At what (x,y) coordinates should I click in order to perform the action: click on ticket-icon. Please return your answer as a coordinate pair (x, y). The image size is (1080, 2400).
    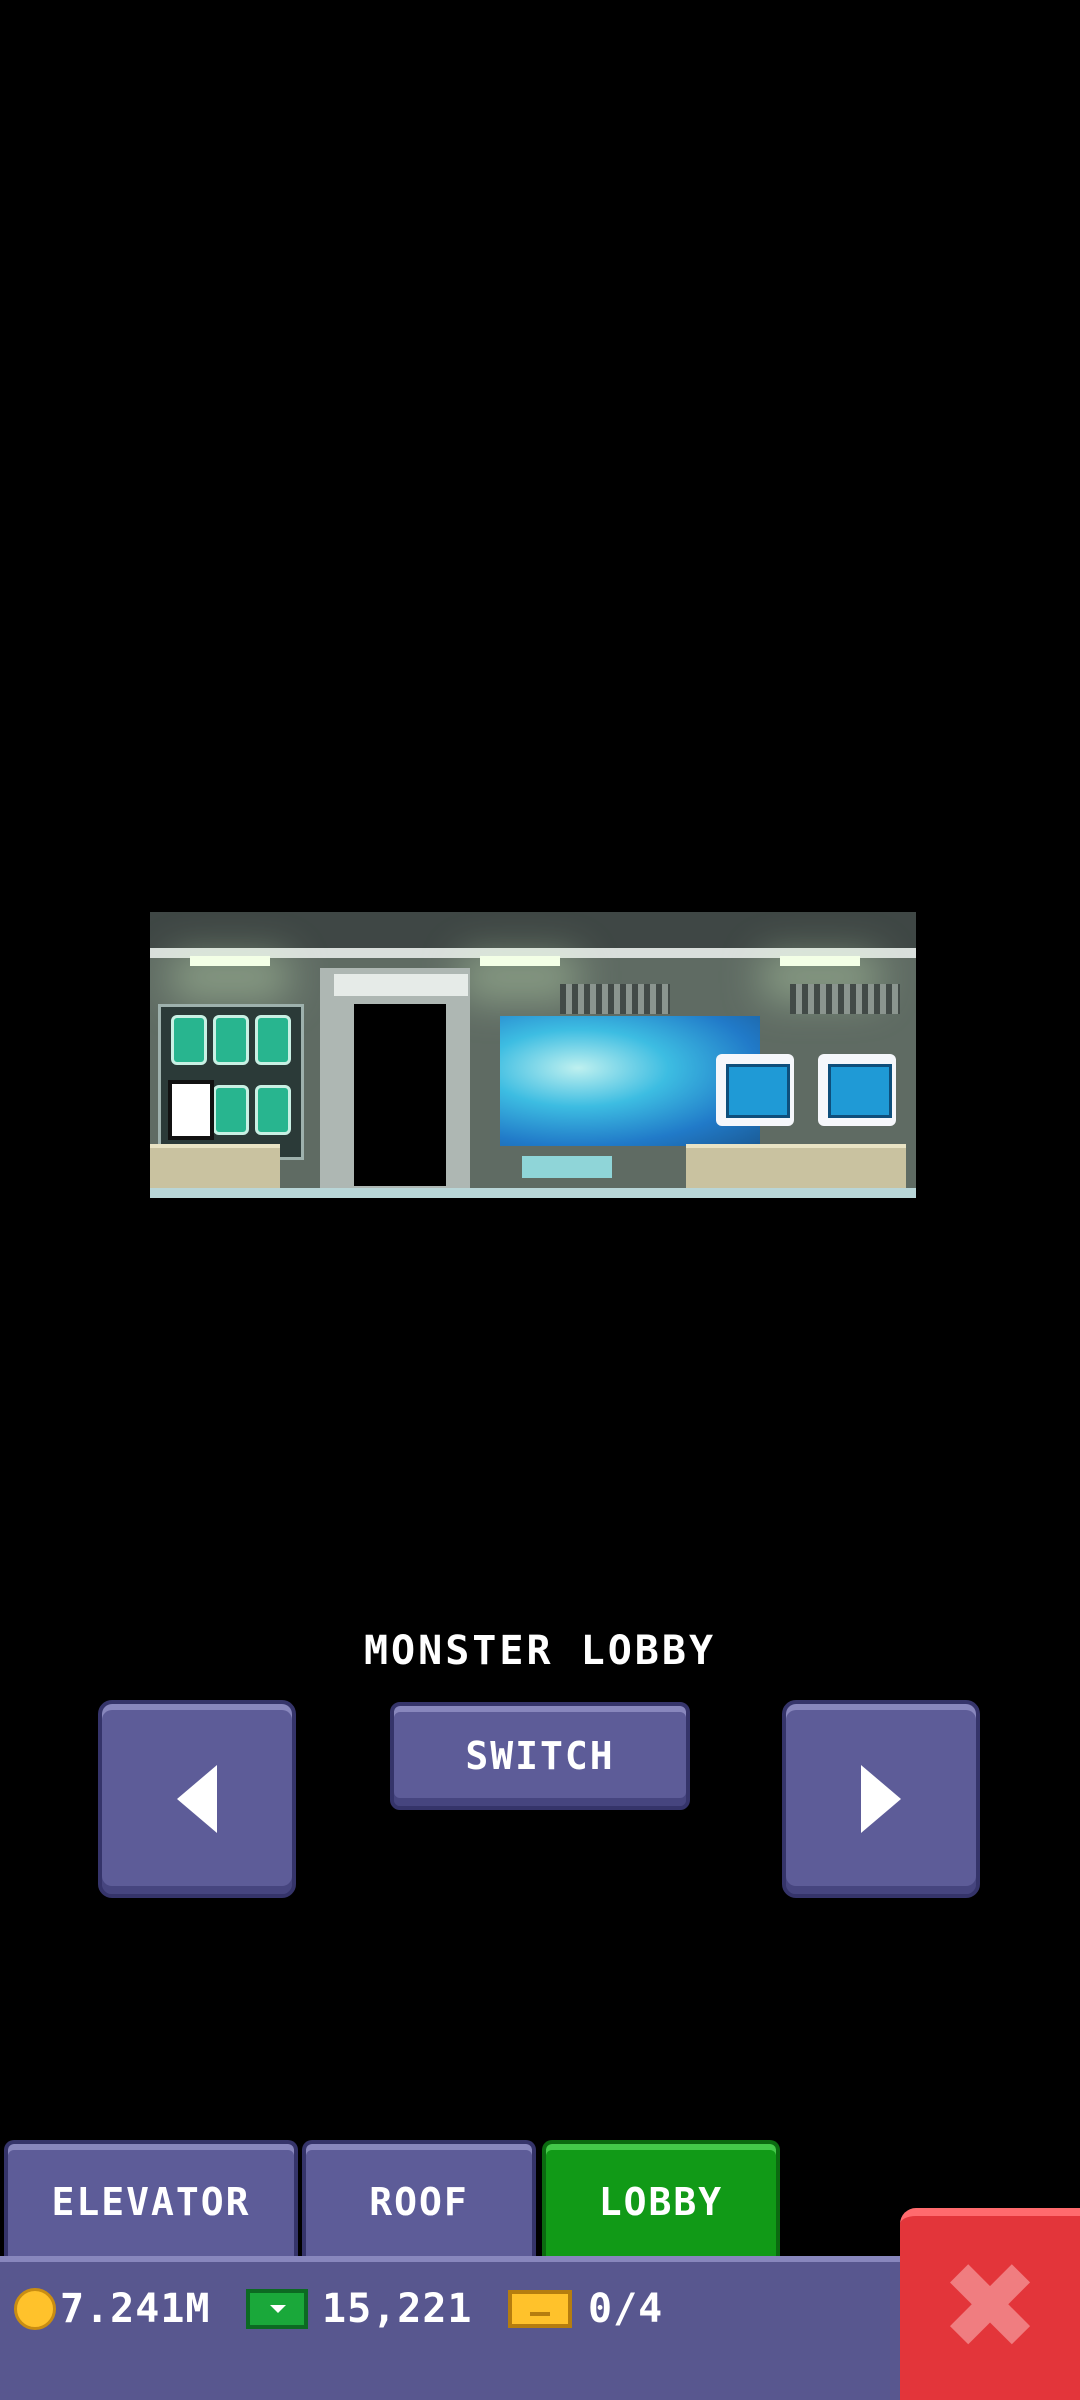
    Looking at the image, I should click on (540, 2309).